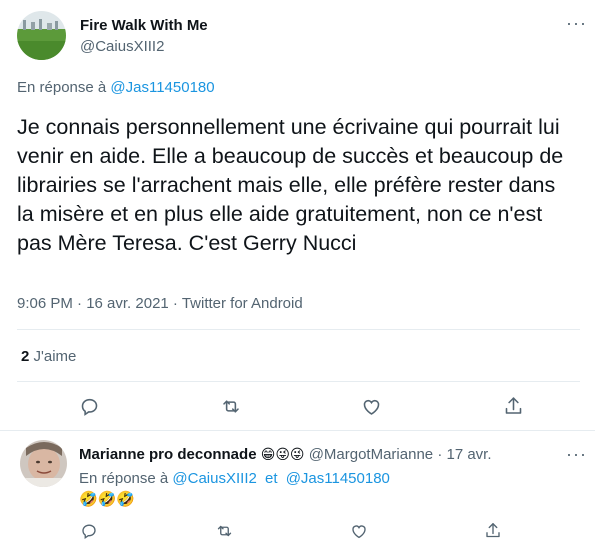  I want to click on likes-count: 2, so click(25, 356).